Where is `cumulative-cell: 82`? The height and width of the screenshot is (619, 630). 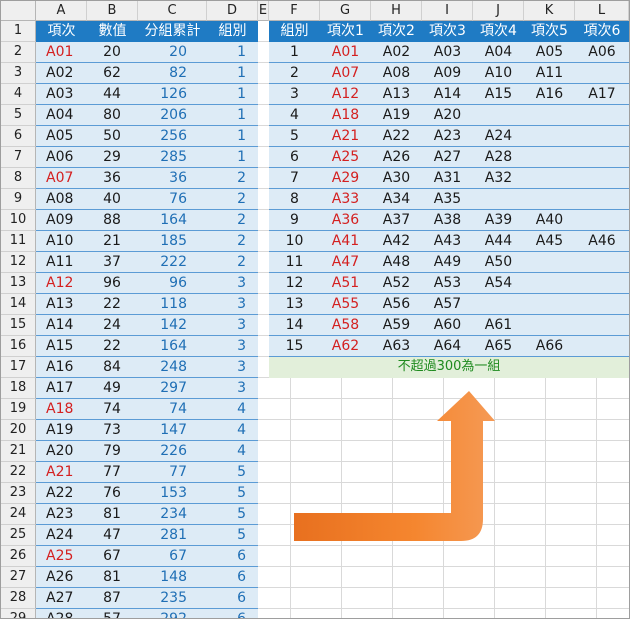
cumulative-cell: 82 is located at coordinates (162, 73).